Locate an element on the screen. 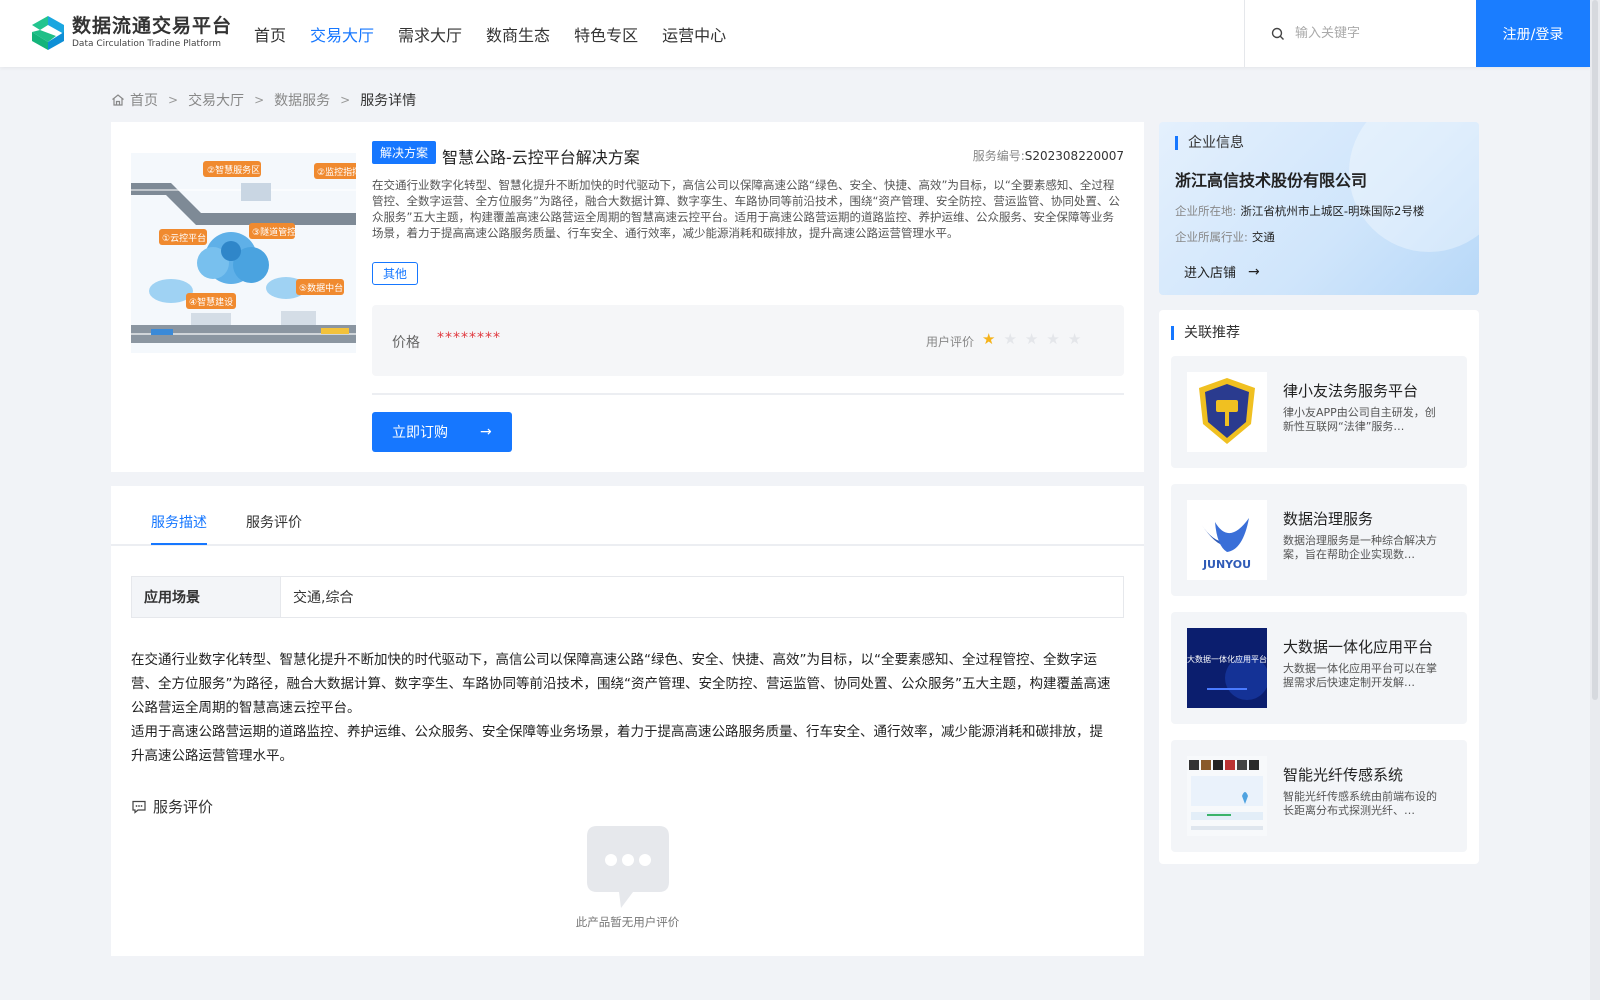 This screenshot has height=1000, width=1600. breadcrumb-data-service: 数据服务 is located at coordinates (302, 100).